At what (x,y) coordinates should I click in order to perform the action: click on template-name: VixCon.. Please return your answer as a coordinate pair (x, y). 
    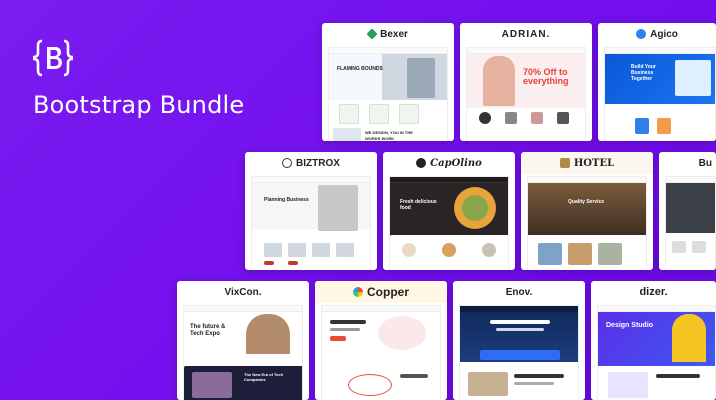
    Looking at the image, I should click on (243, 292).